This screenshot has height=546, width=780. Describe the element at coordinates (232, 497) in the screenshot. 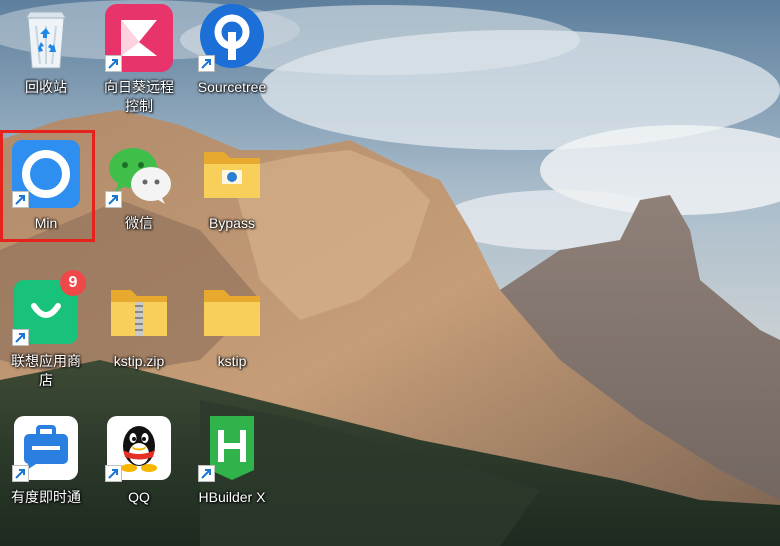

I see `icon-label: HBuilder X` at that location.